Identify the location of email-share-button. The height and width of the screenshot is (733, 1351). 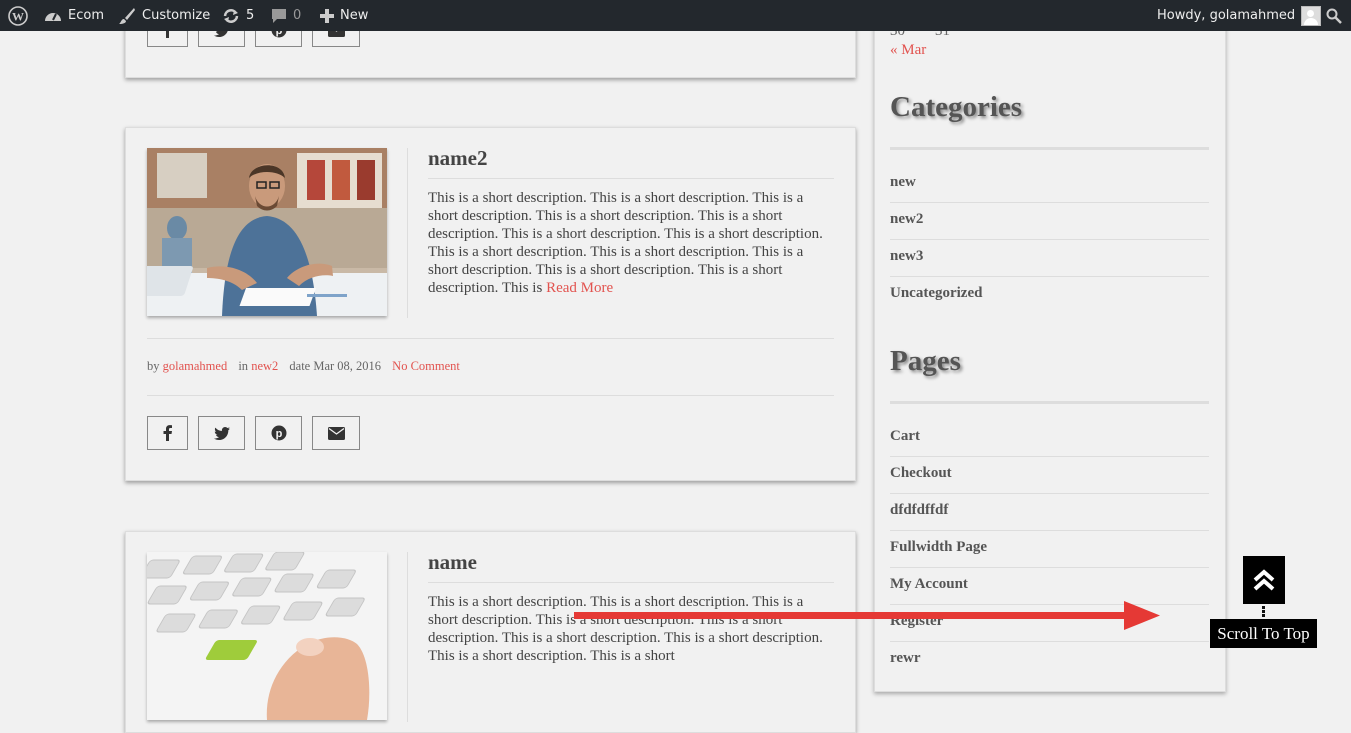
(336, 433).